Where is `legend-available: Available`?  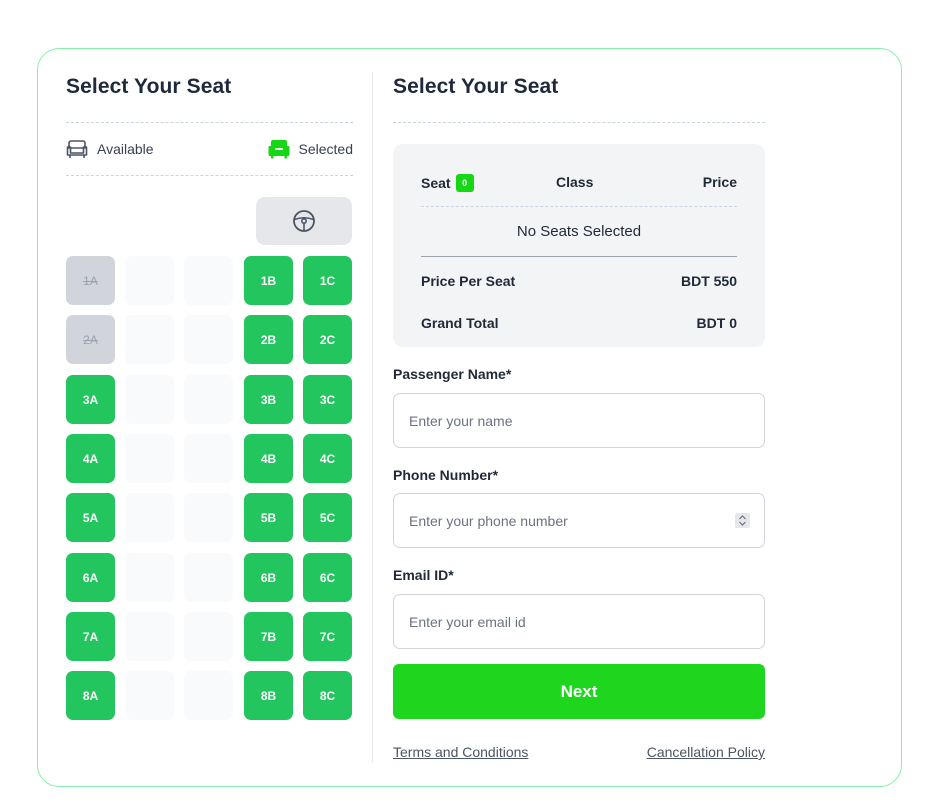
legend-available: Available is located at coordinates (110, 149).